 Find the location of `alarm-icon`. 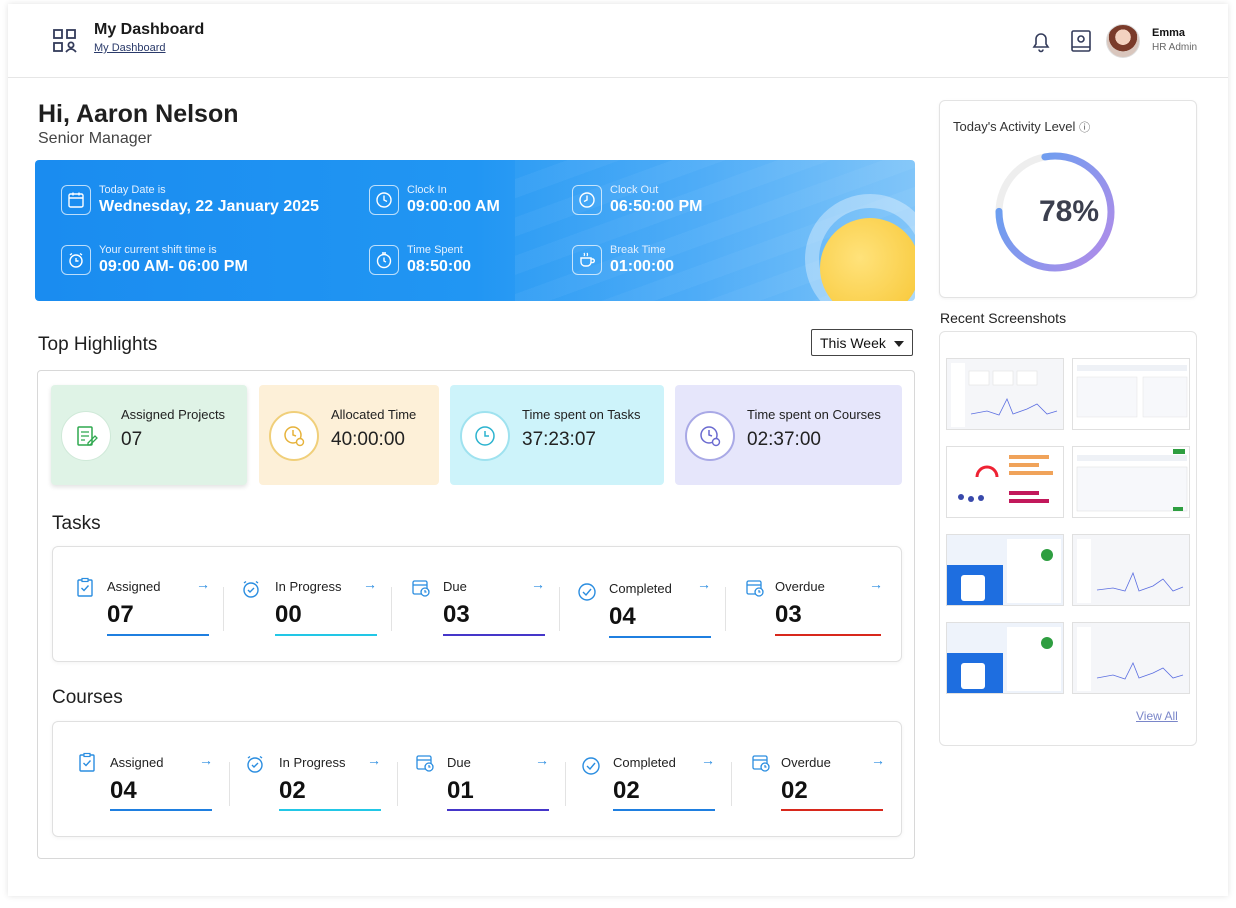

alarm-icon is located at coordinates (76, 260).